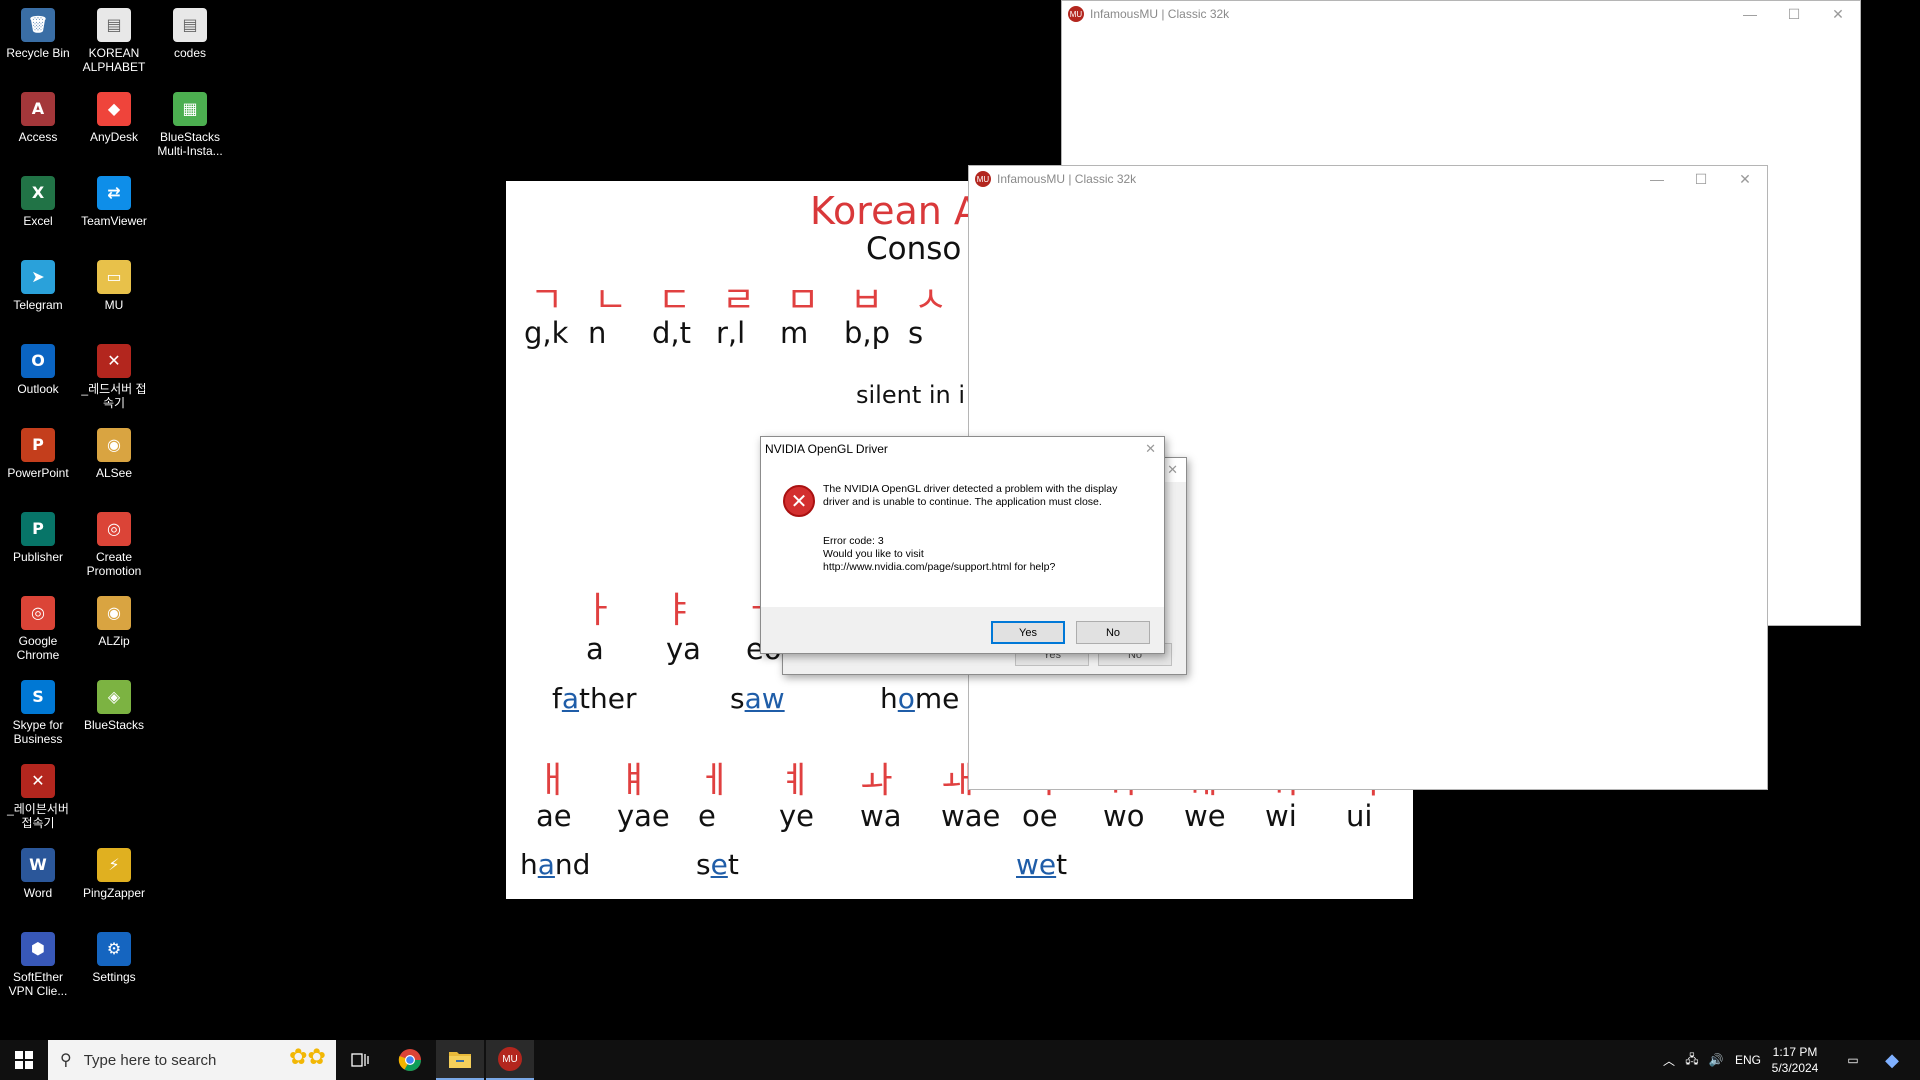 This screenshot has height=1080, width=1920. What do you see at coordinates (38, 445) in the screenshot?
I see `powerpoint-icon: P` at bounding box center [38, 445].